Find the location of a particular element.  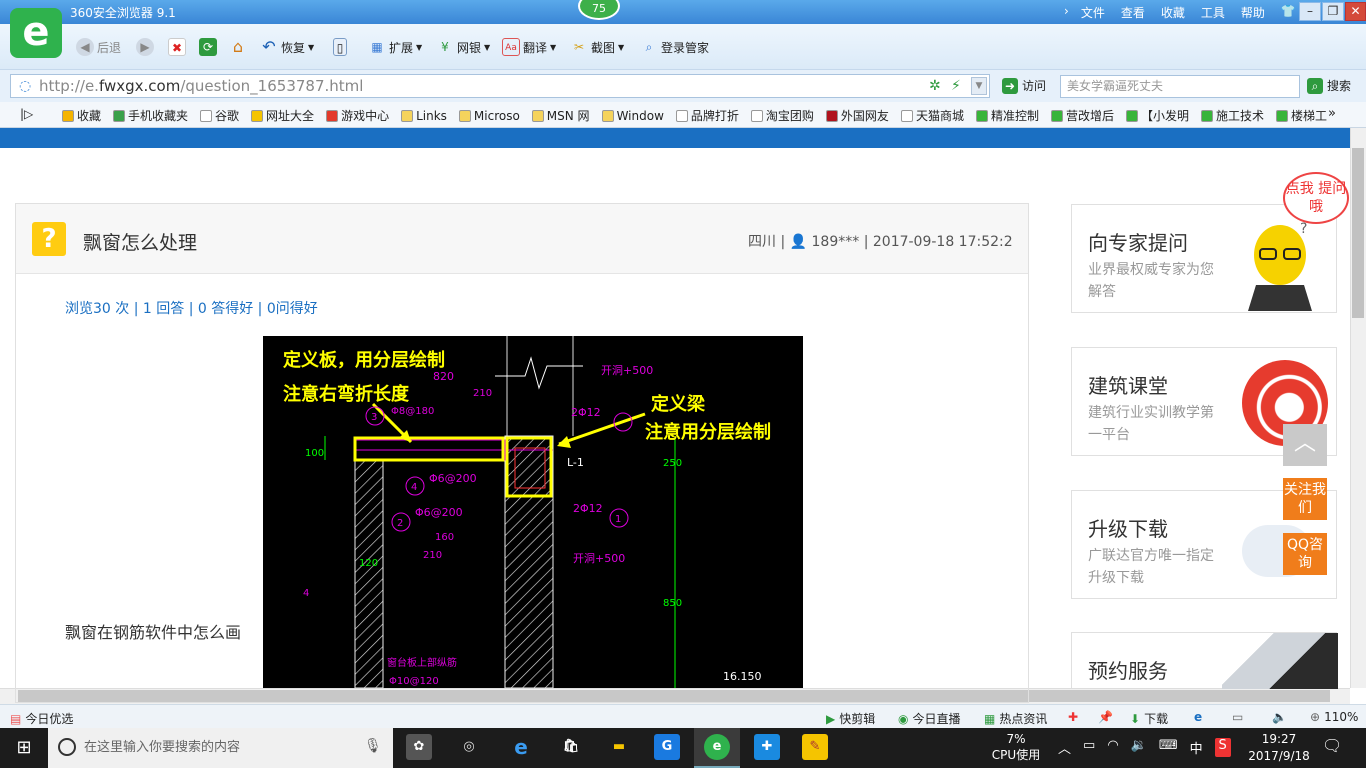

pin-icon: 📌 is located at coordinates (1105, 717).